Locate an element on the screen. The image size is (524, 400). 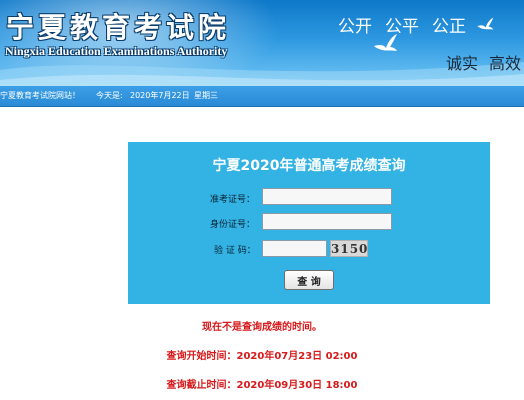
id-number-label: 身份证号： is located at coordinates (233, 225).